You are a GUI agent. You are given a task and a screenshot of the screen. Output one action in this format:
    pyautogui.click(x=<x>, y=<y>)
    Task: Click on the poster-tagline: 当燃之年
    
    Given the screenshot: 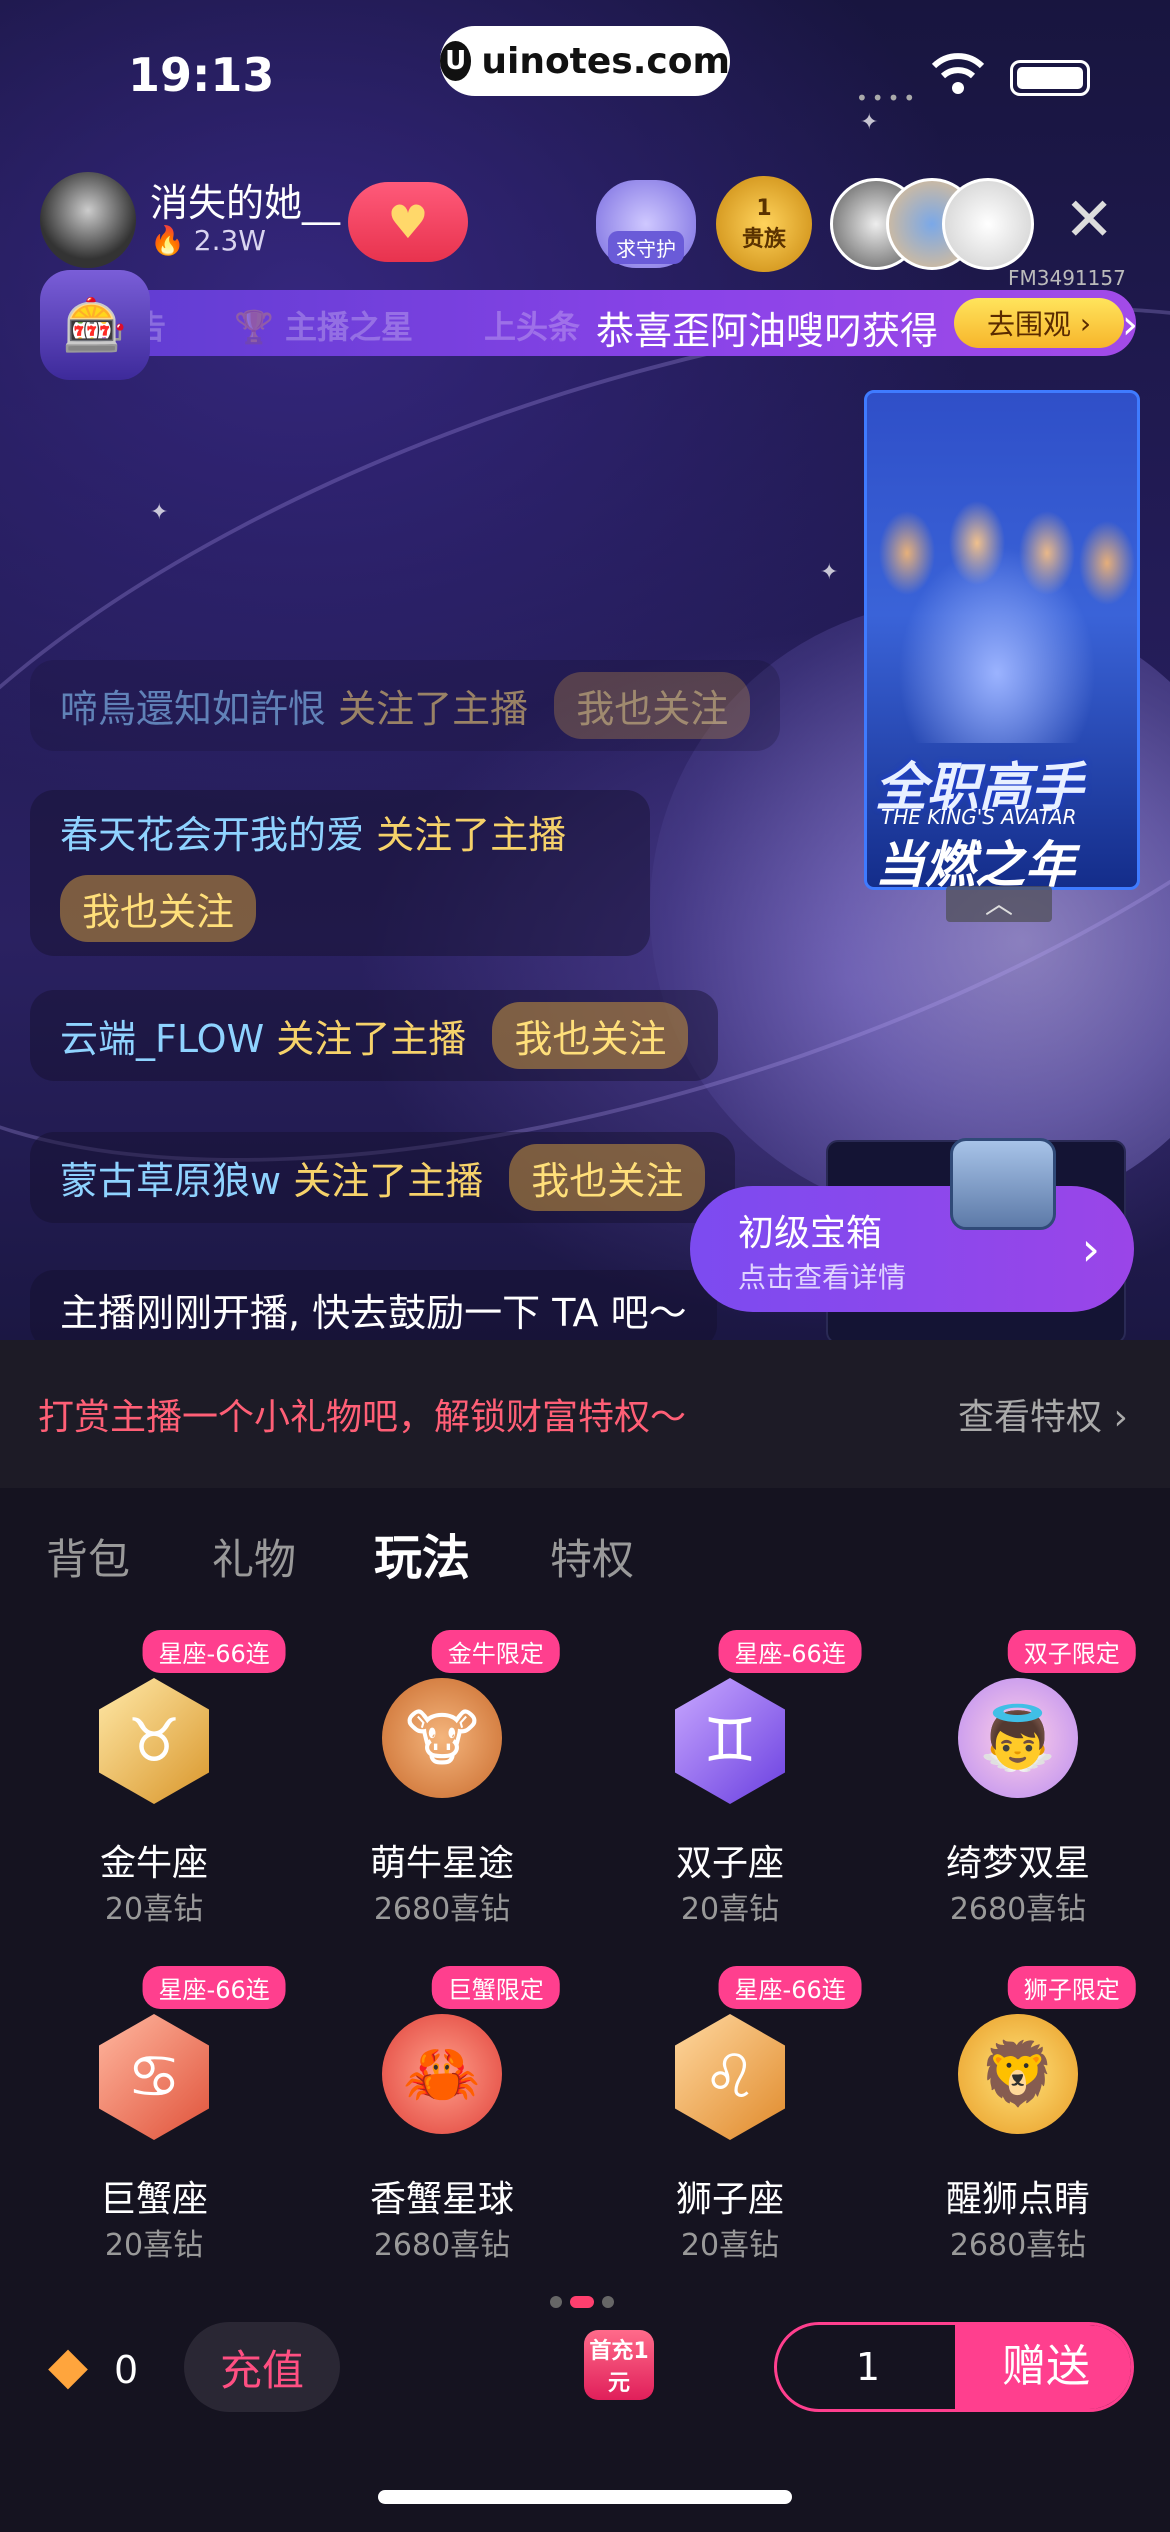 What is the action you would take?
    pyautogui.click(x=975, y=863)
    